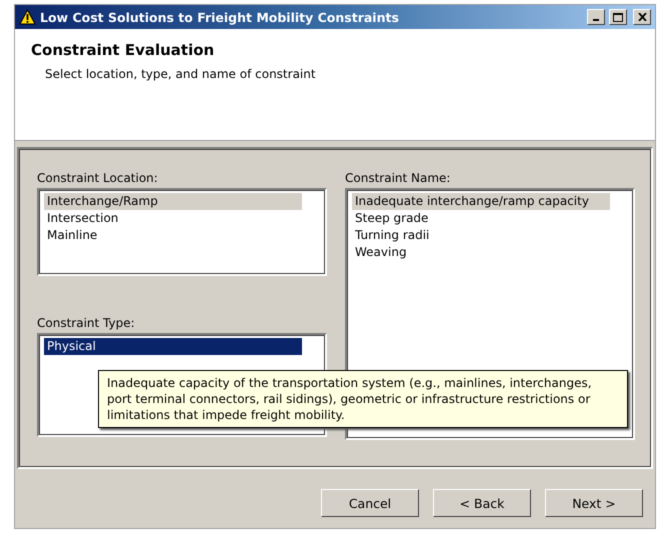  What do you see at coordinates (86, 323) in the screenshot?
I see `field-label: Constraint Type:` at bounding box center [86, 323].